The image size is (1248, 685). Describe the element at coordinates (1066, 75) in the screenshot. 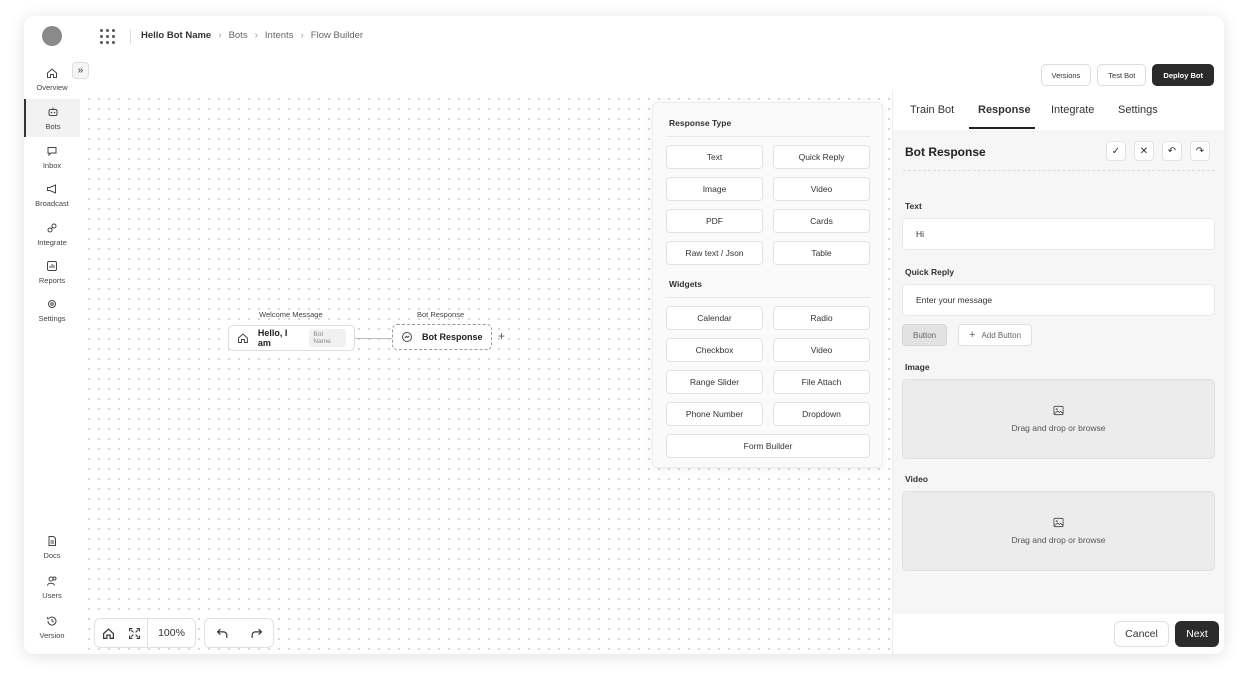

I see `versions-button: Versions` at that location.